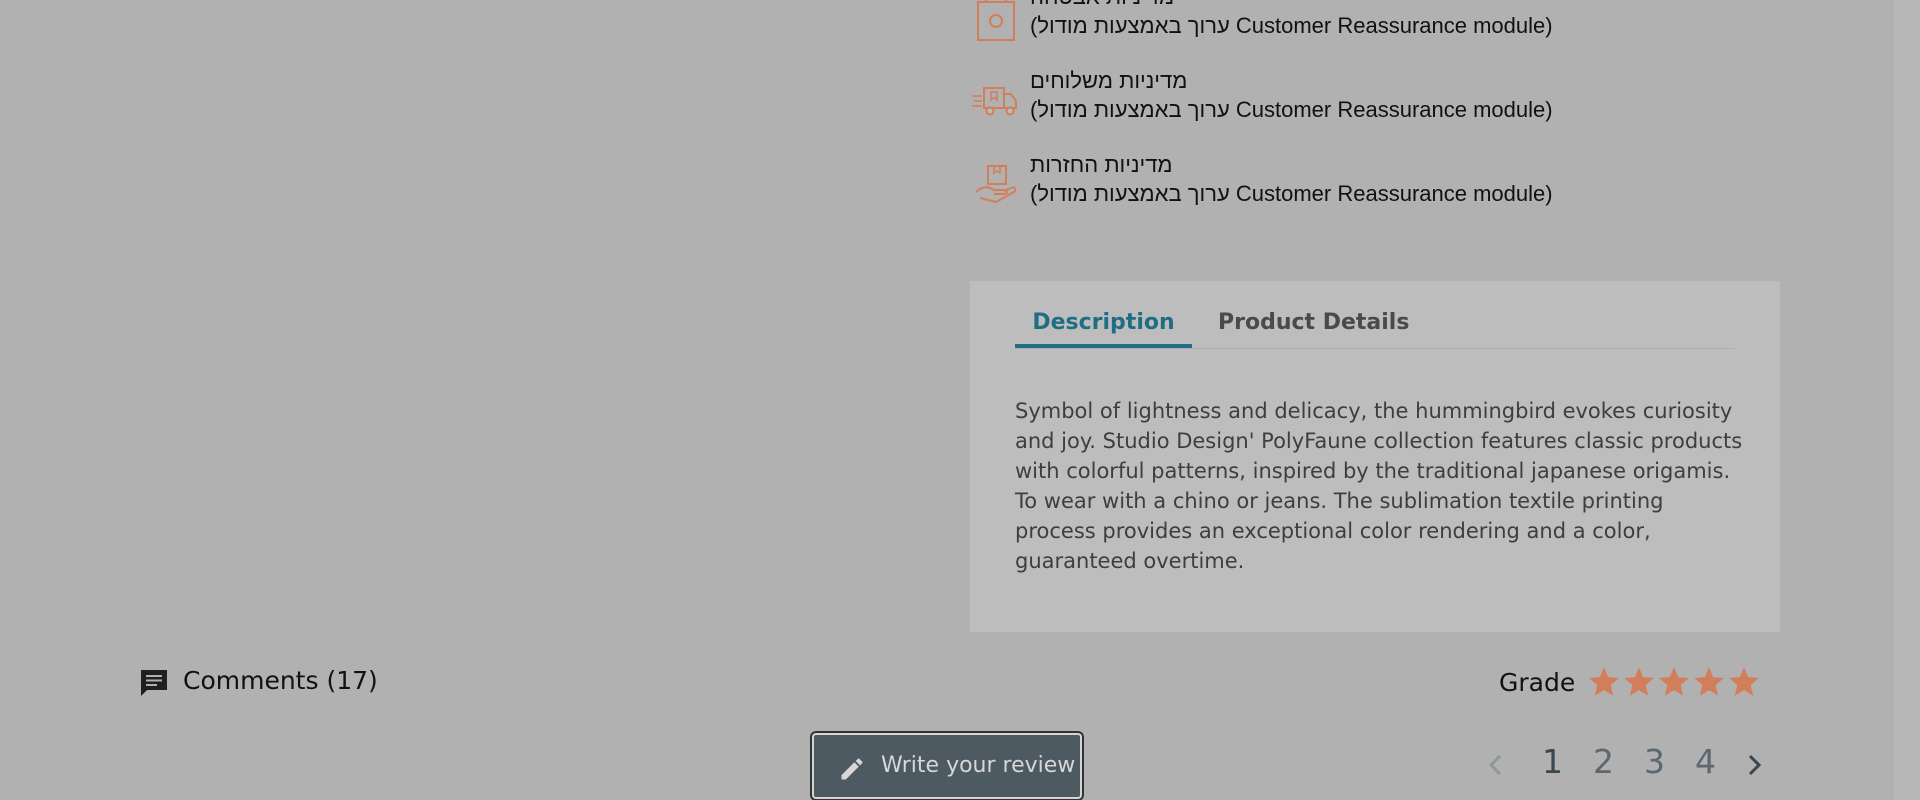 Image resolution: width=1920 pixels, height=800 pixels. What do you see at coordinates (1313, 326) in the screenshot?
I see `tab-product-details: Product Details` at bounding box center [1313, 326].